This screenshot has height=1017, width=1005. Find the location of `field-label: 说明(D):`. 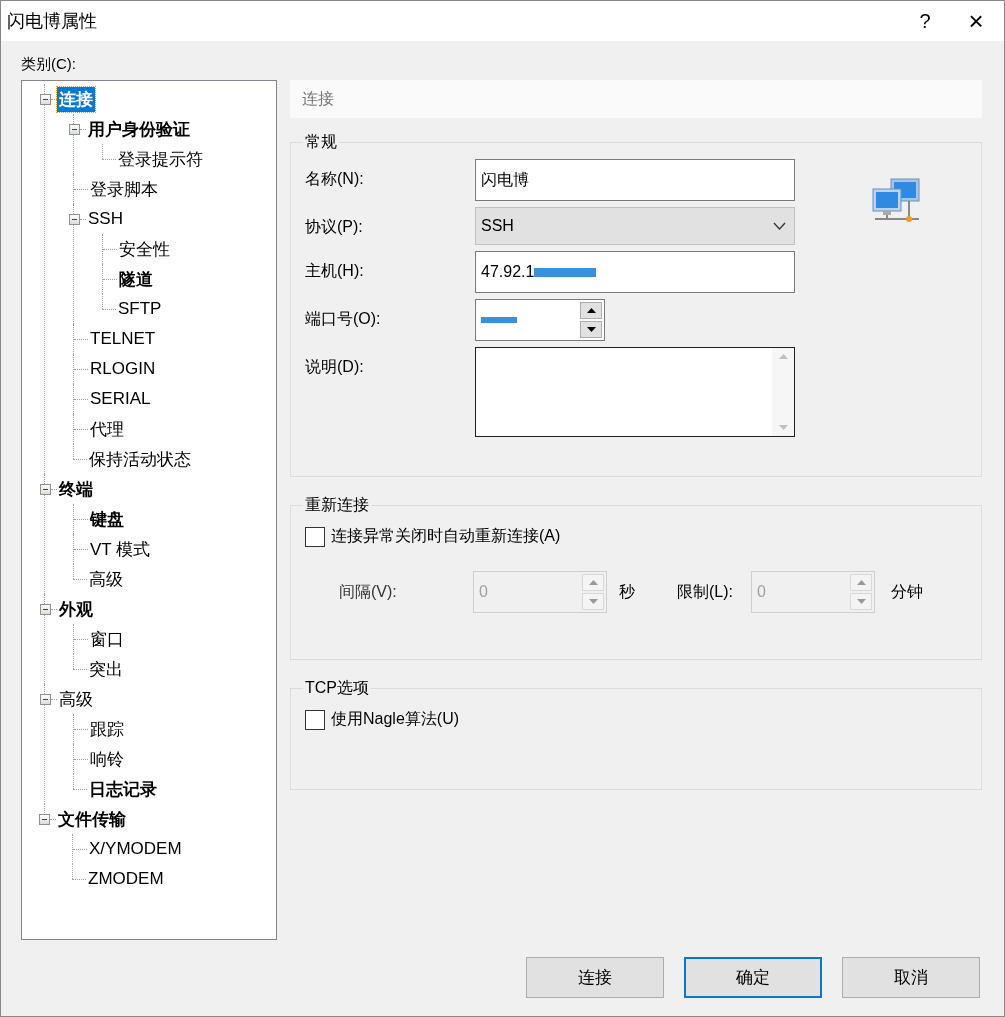

field-label: 说明(D): is located at coordinates (335, 367).